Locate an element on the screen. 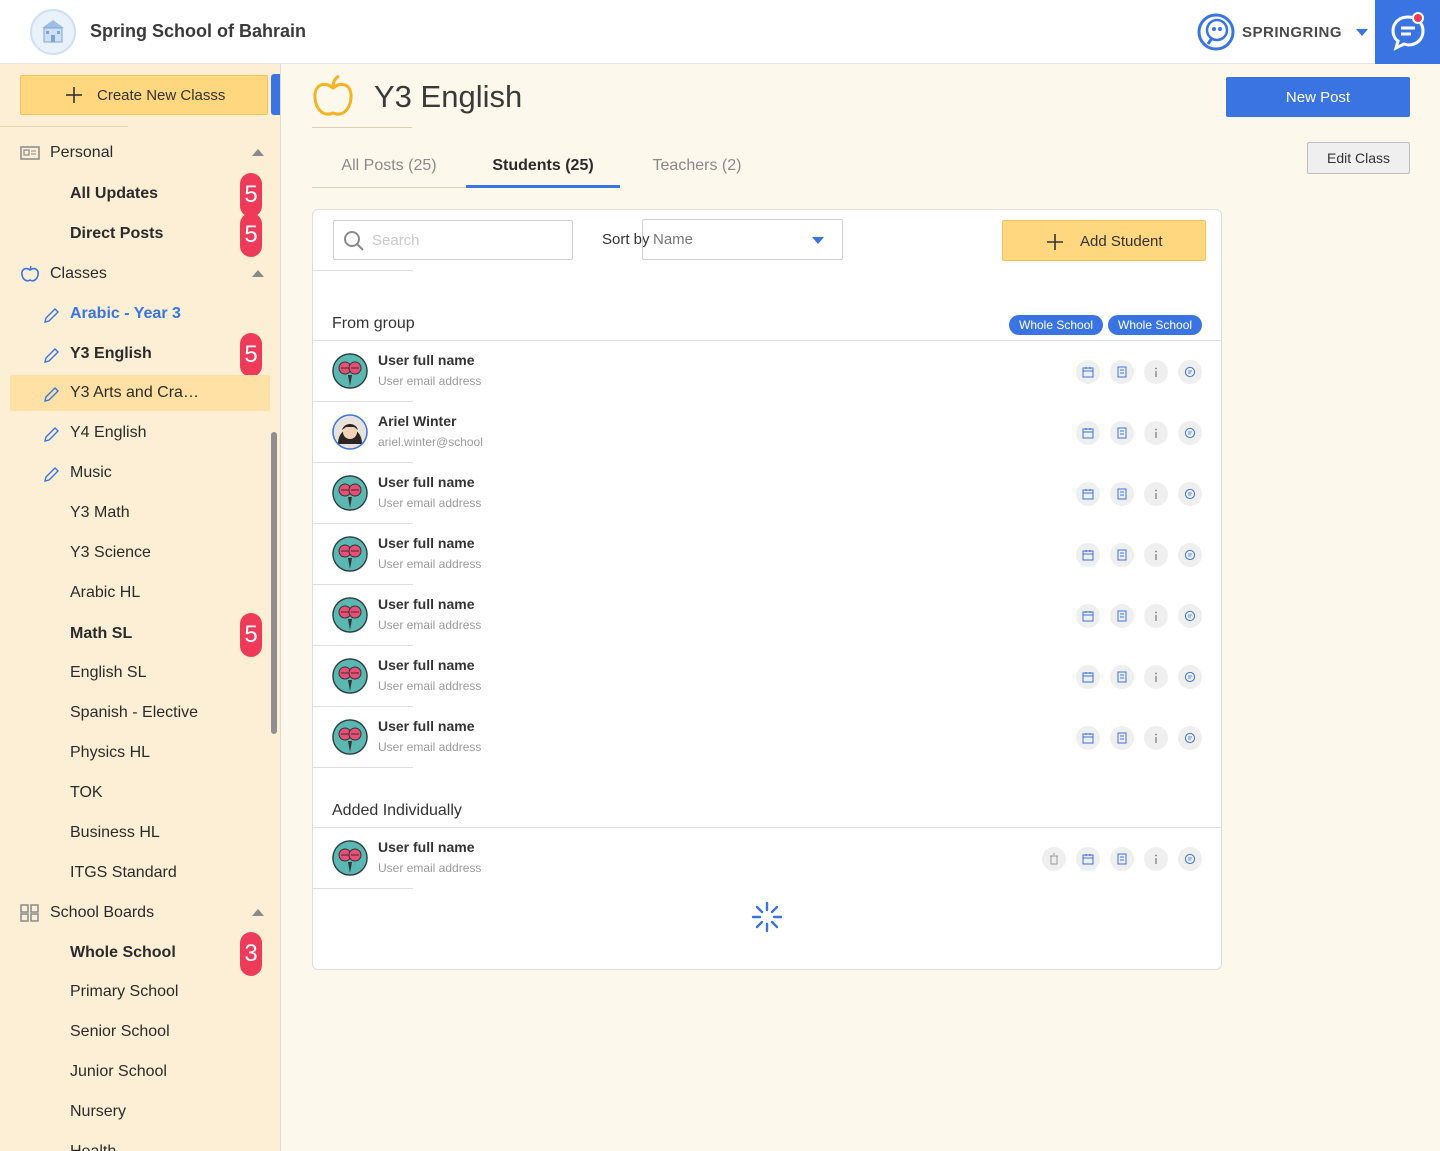  sidebar-item-spanish-elective: Spanish - Elective is located at coordinates (140, 713).